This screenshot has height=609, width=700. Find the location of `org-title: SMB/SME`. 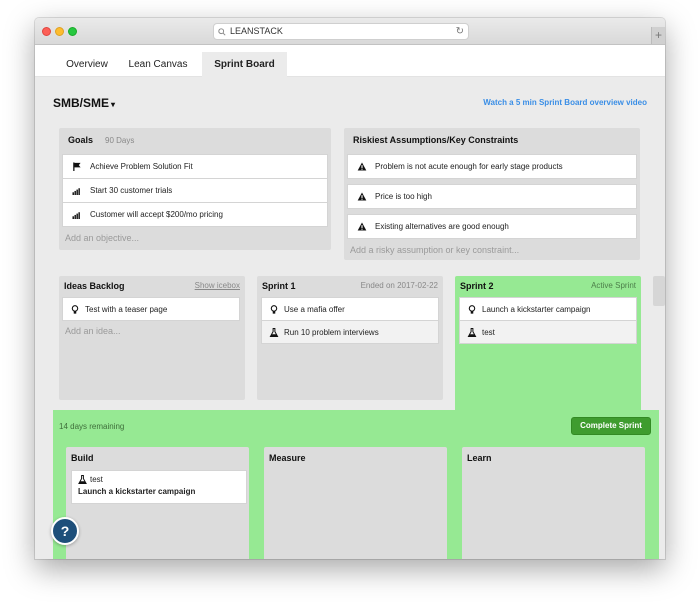

org-title: SMB/SME is located at coordinates (81, 103).